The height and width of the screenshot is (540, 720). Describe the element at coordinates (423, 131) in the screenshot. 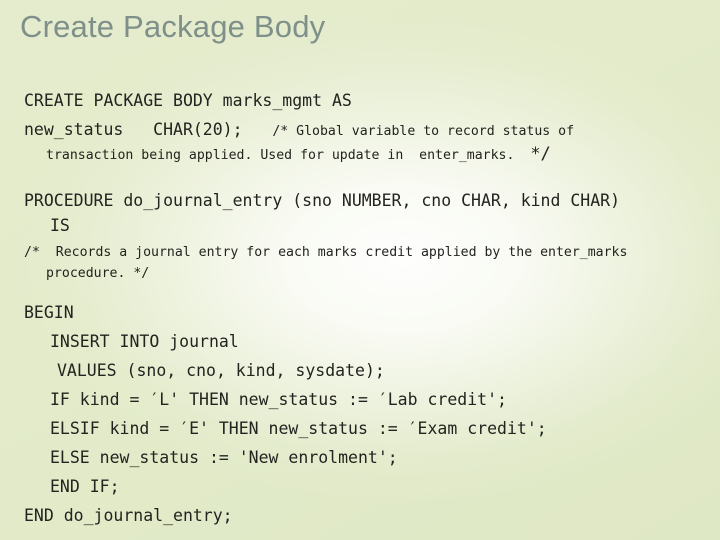

I see `code-fragment-comment-open: /* Global variable to record status of` at that location.